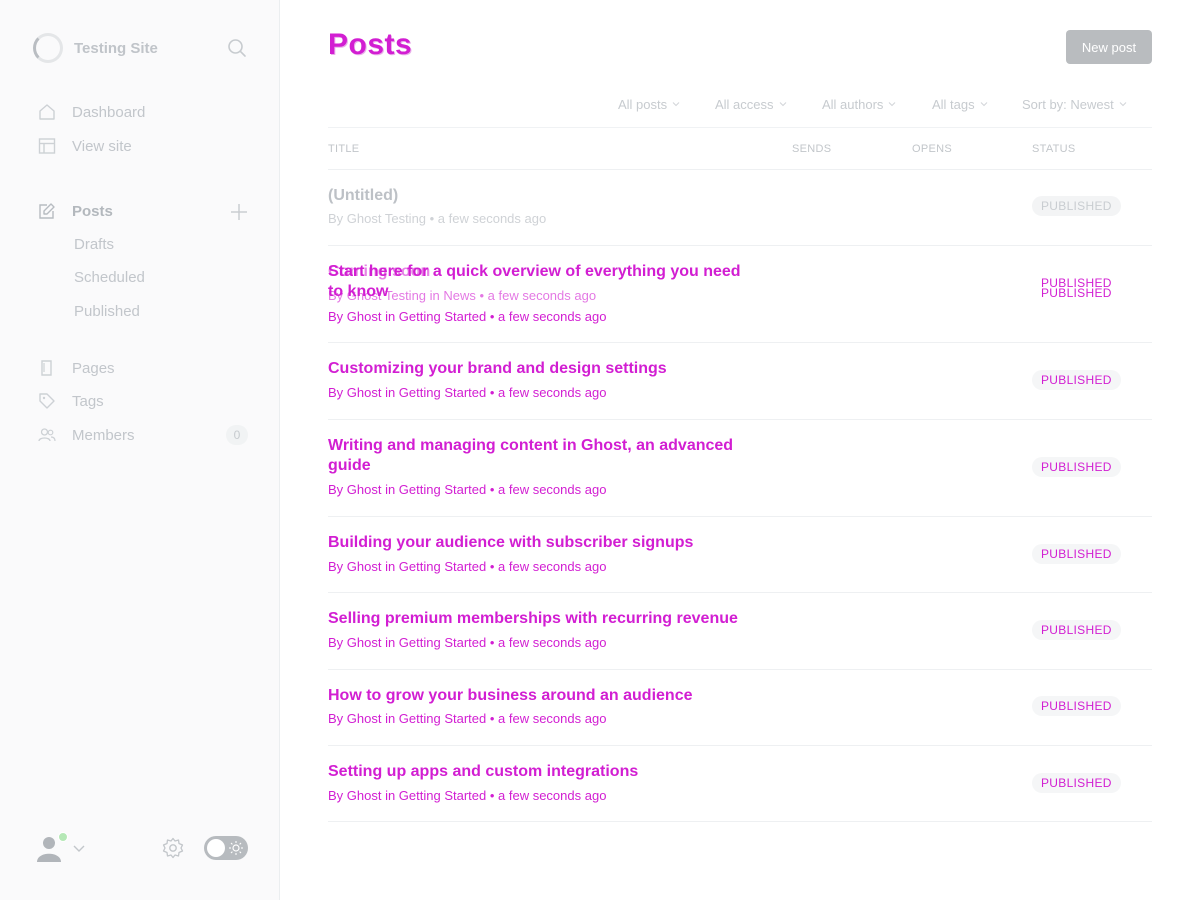 The width and height of the screenshot is (1200, 900). What do you see at coordinates (483, 771) in the screenshot?
I see `post-title: Setting up apps and custom integrations` at bounding box center [483, 771].